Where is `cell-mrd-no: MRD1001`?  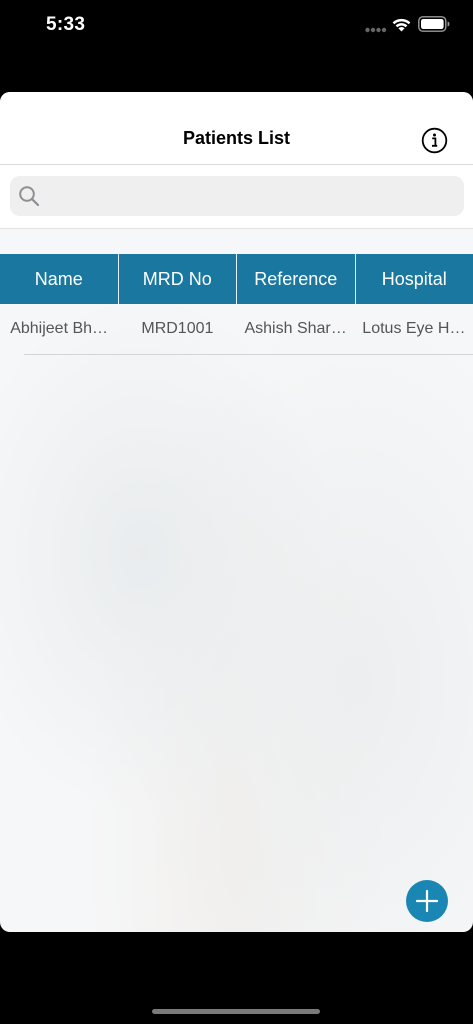 cell-mrd-no: MRD1001 is located at coordinates (177, 329).